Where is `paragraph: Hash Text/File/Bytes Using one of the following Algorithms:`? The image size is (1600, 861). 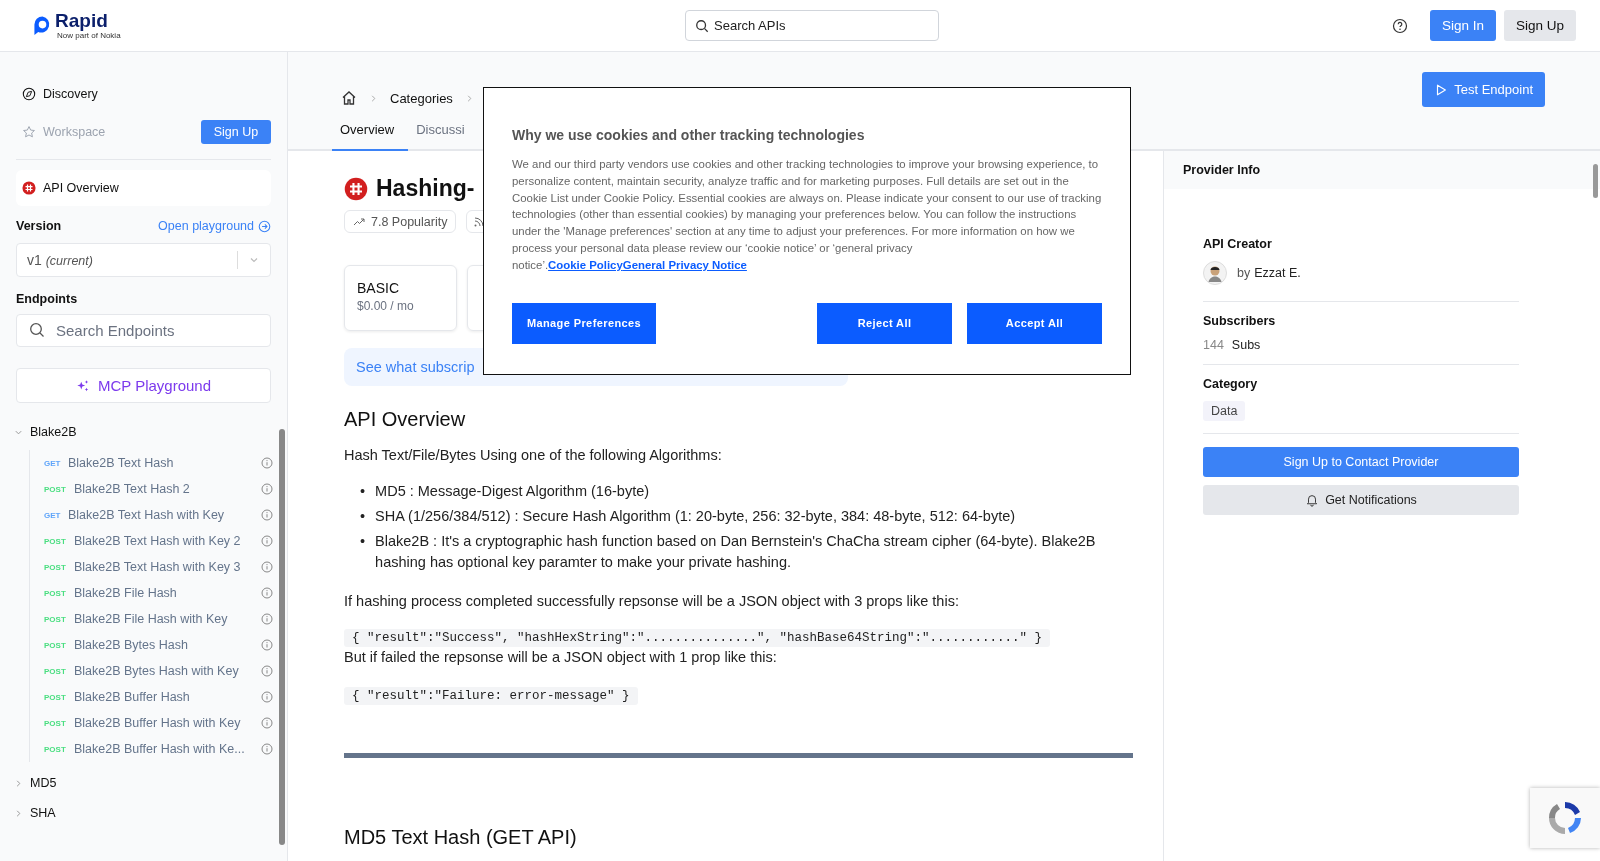
paragraph: Hash Text/File/Bytes Using one of the following Algorithms: is located at coordinates (533, 455).